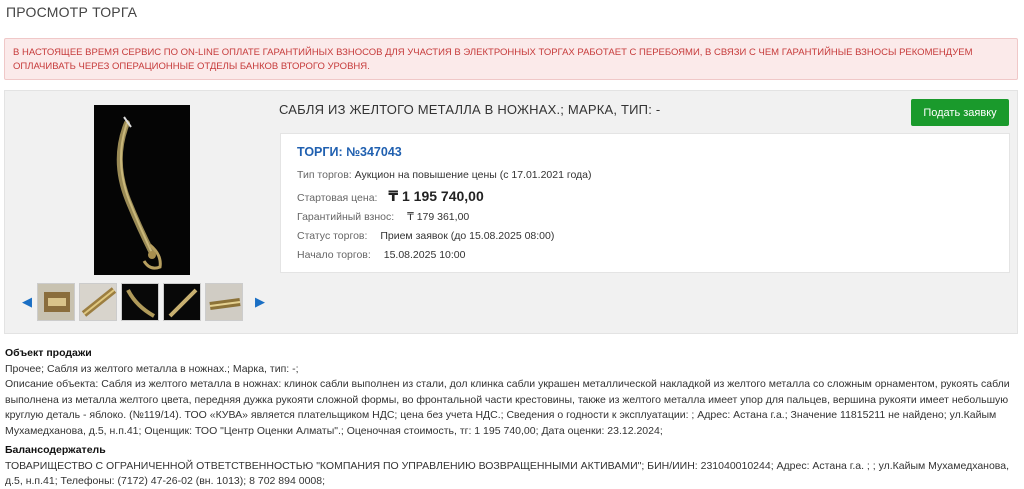 The image size is (1024, 489). Describe the element at coordinates (349, 152) in the screenshot. I see `auction-number-link: ТОРГИ: №347043` at that location.